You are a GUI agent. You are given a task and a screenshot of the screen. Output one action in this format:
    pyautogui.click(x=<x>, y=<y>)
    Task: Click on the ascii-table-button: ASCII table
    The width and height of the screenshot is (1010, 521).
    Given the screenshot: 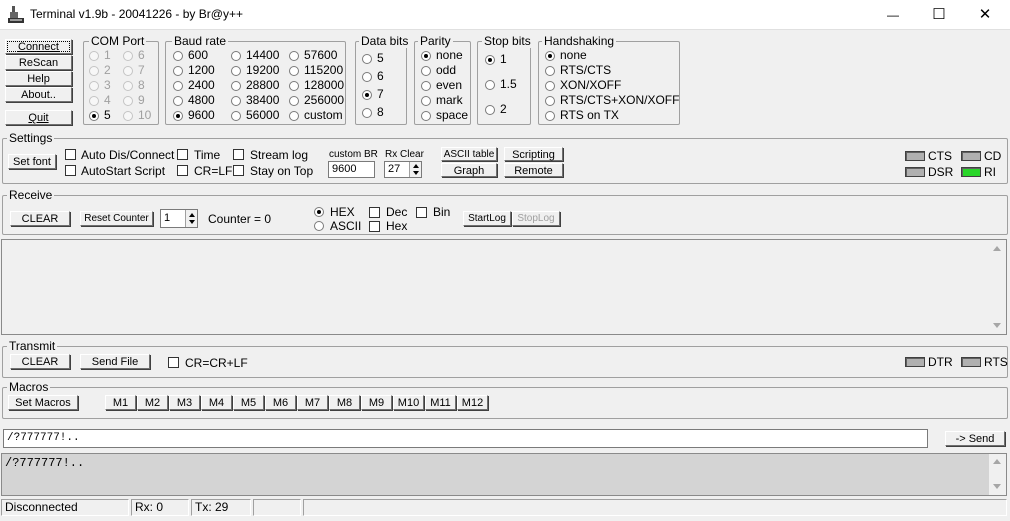 What is the action you would take?
    pyautogui.click(x=469, y=154)
    